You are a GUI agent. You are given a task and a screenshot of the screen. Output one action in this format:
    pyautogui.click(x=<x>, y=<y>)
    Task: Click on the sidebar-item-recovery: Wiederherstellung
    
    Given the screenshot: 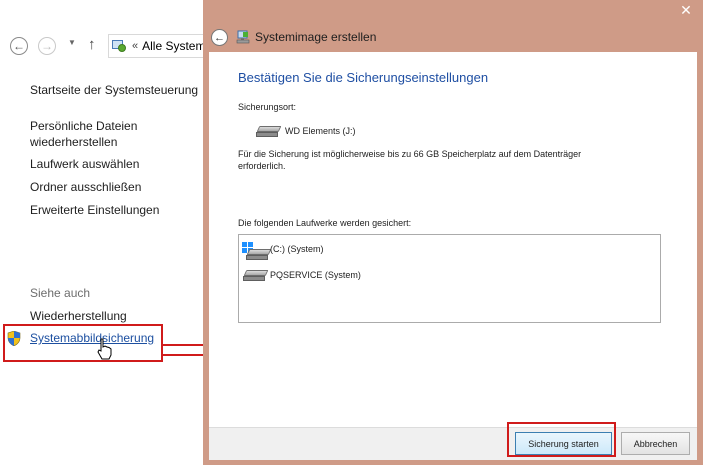 What is the action you would take?
    pyautogui.click(x=78, y=316)
    